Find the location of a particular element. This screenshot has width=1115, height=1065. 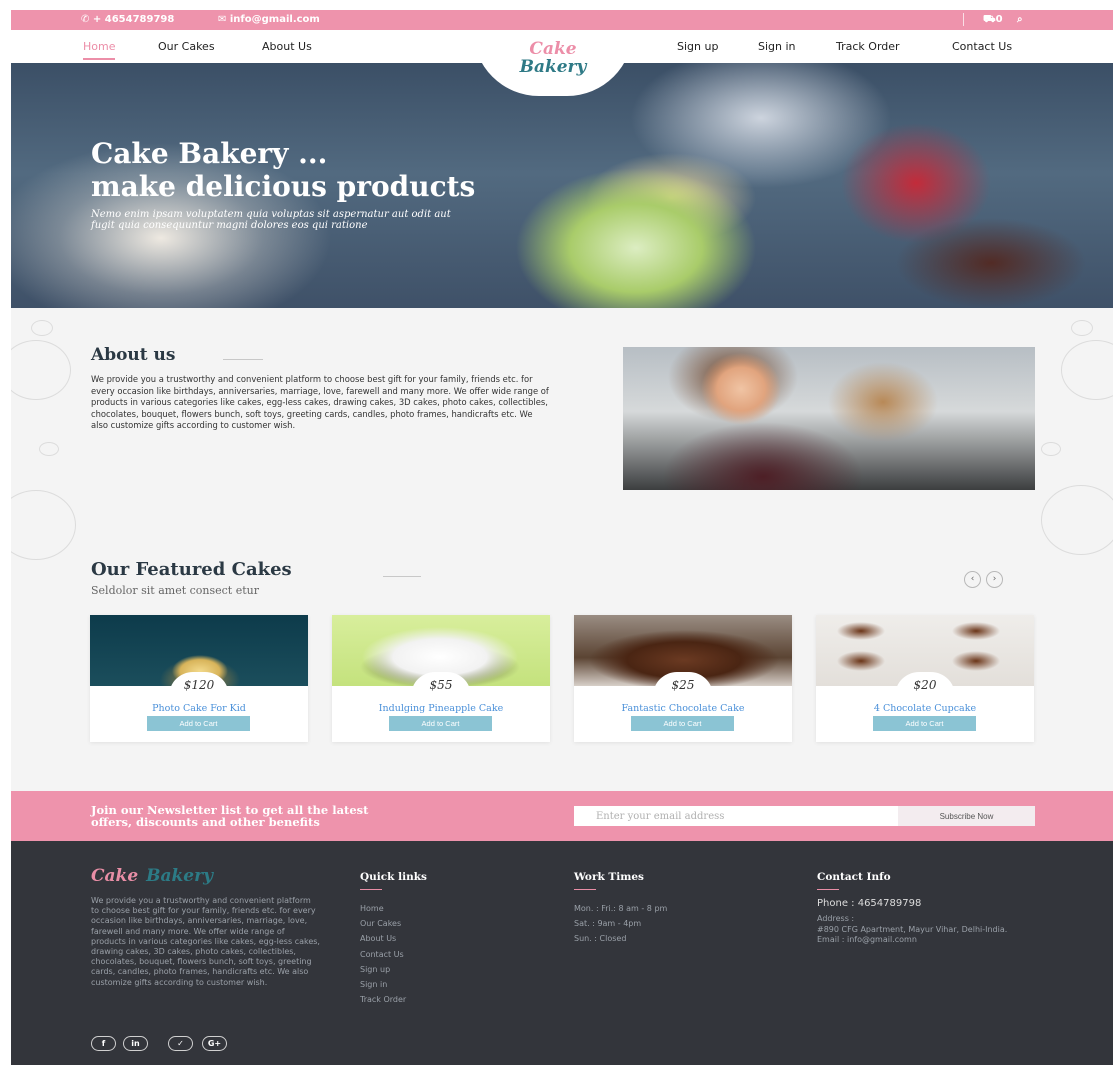

subscribe-button: Subscribe Now is located at coordinates (966, 816).